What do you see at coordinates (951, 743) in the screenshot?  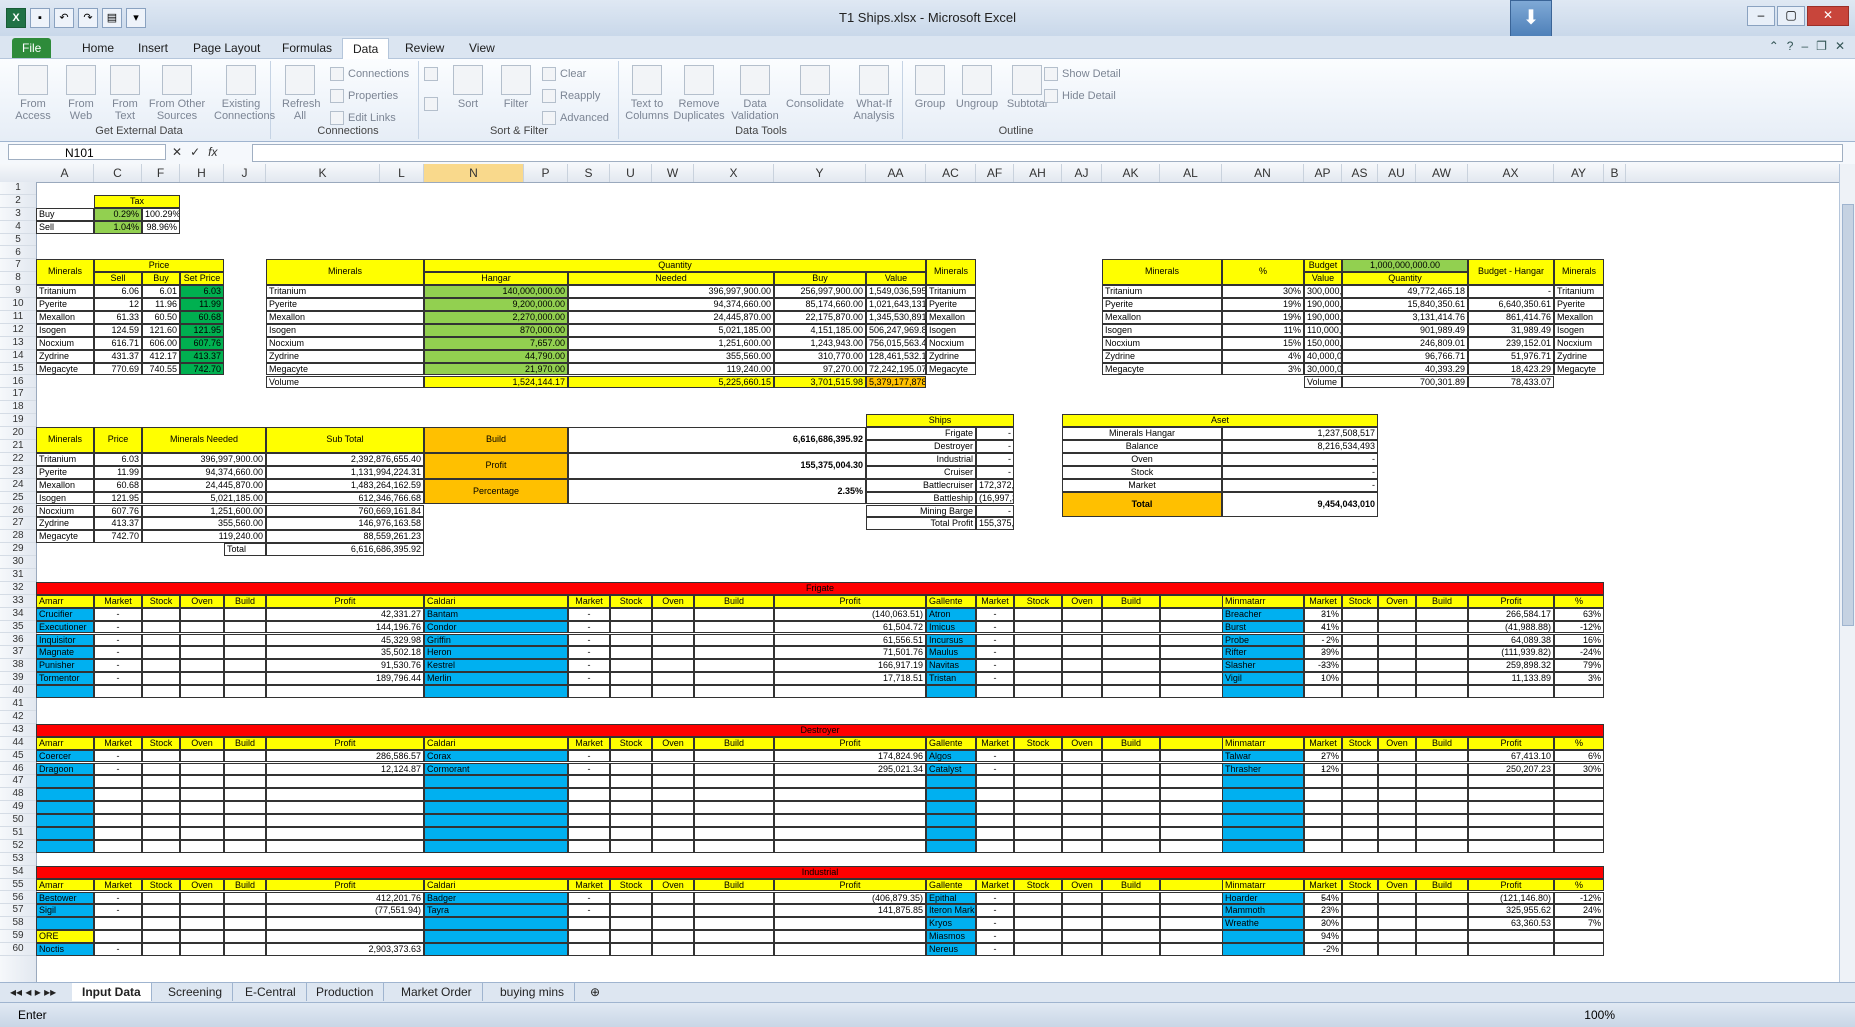 I see `cell: Gallente` at bounding box center [951, 743].